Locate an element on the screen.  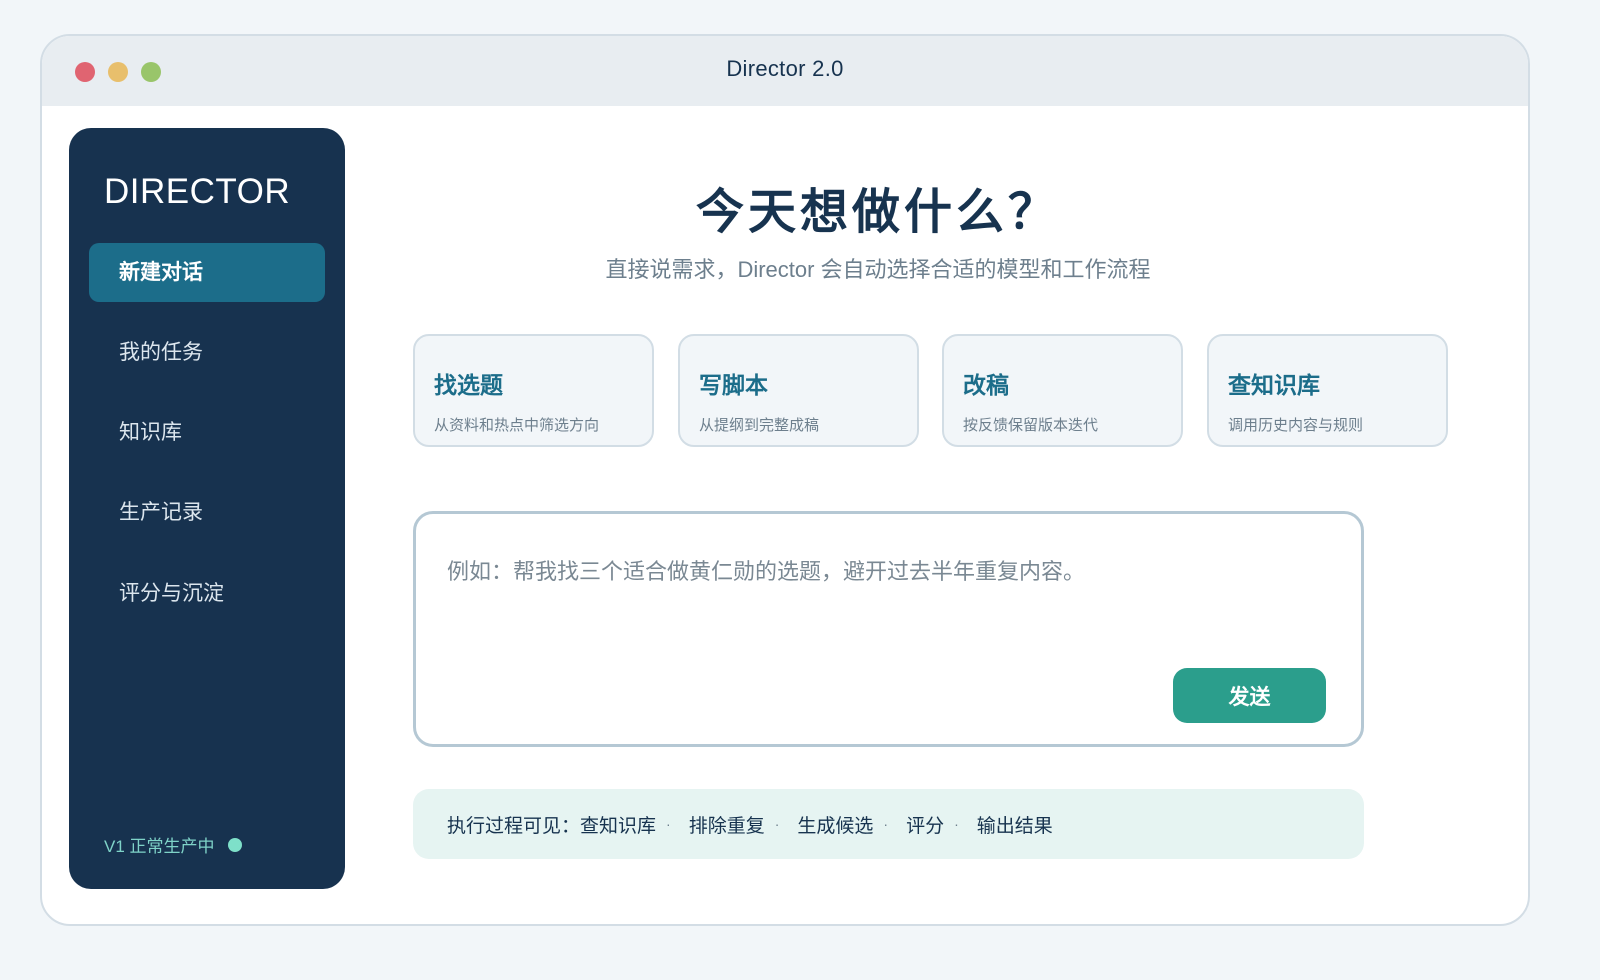
send-button: 发送 is located at coordinates (1249, 695).